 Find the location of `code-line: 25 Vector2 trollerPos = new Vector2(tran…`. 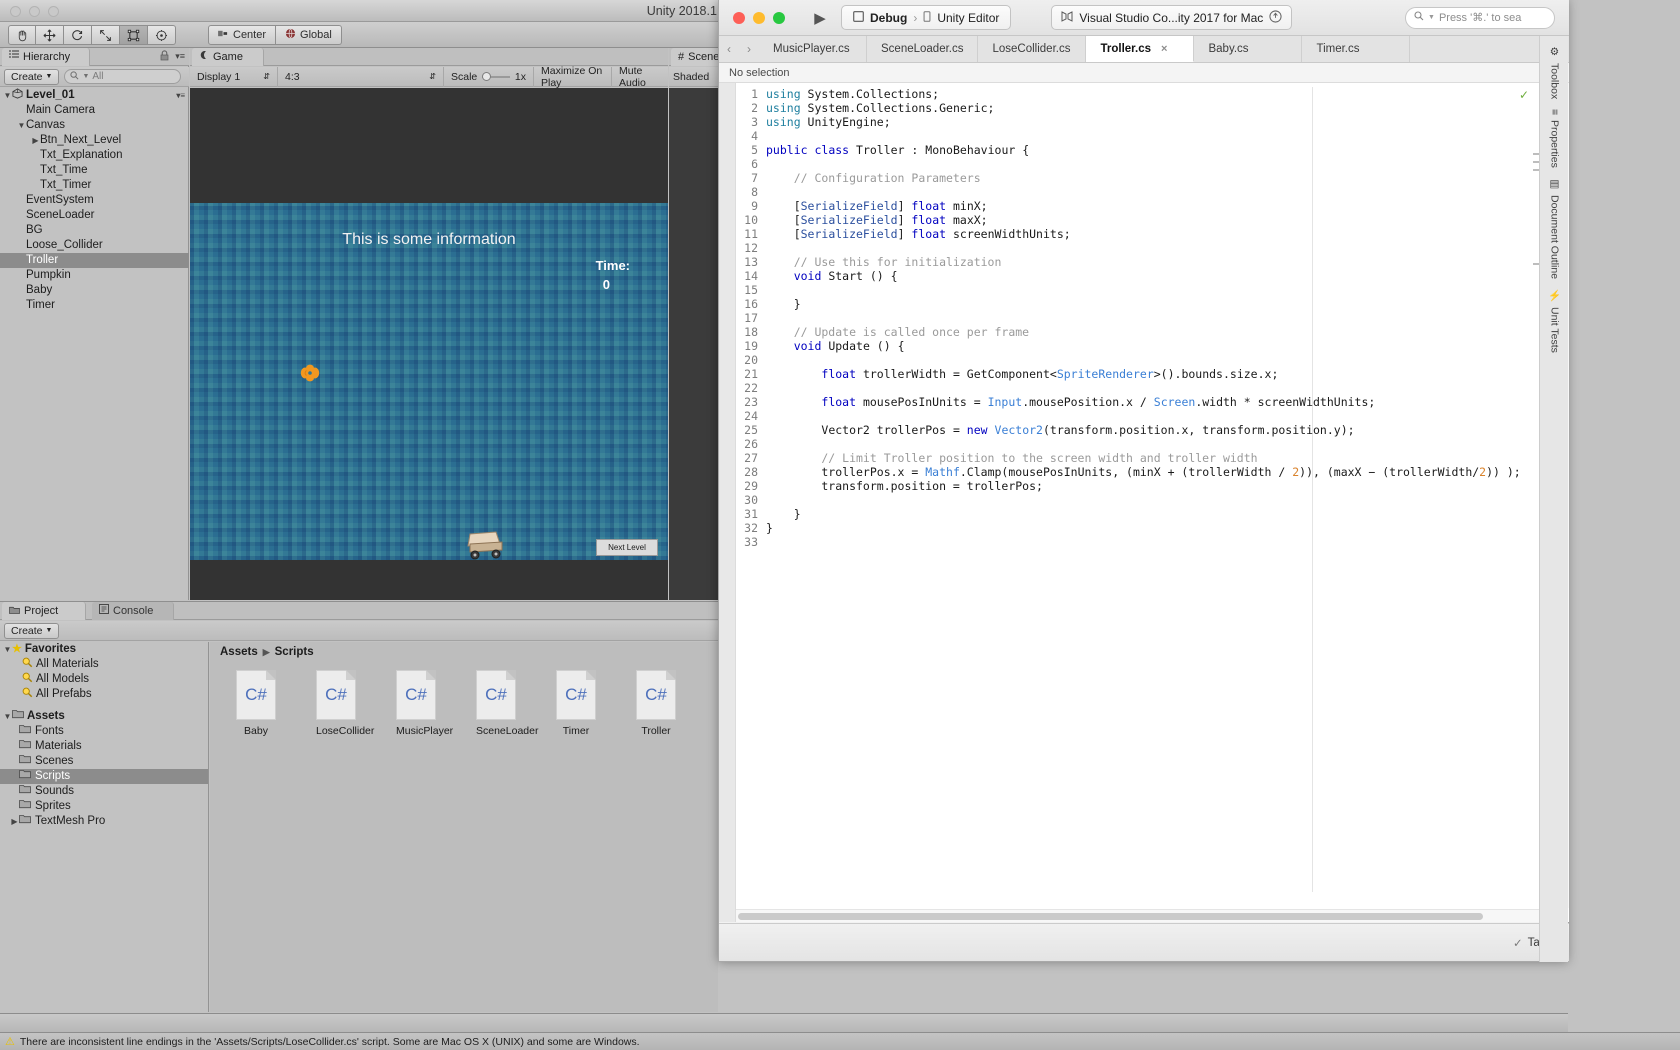

code-line: 25 Vector2 trollerPos = new Vector2(tran… is located at coordinates (1134, 430).